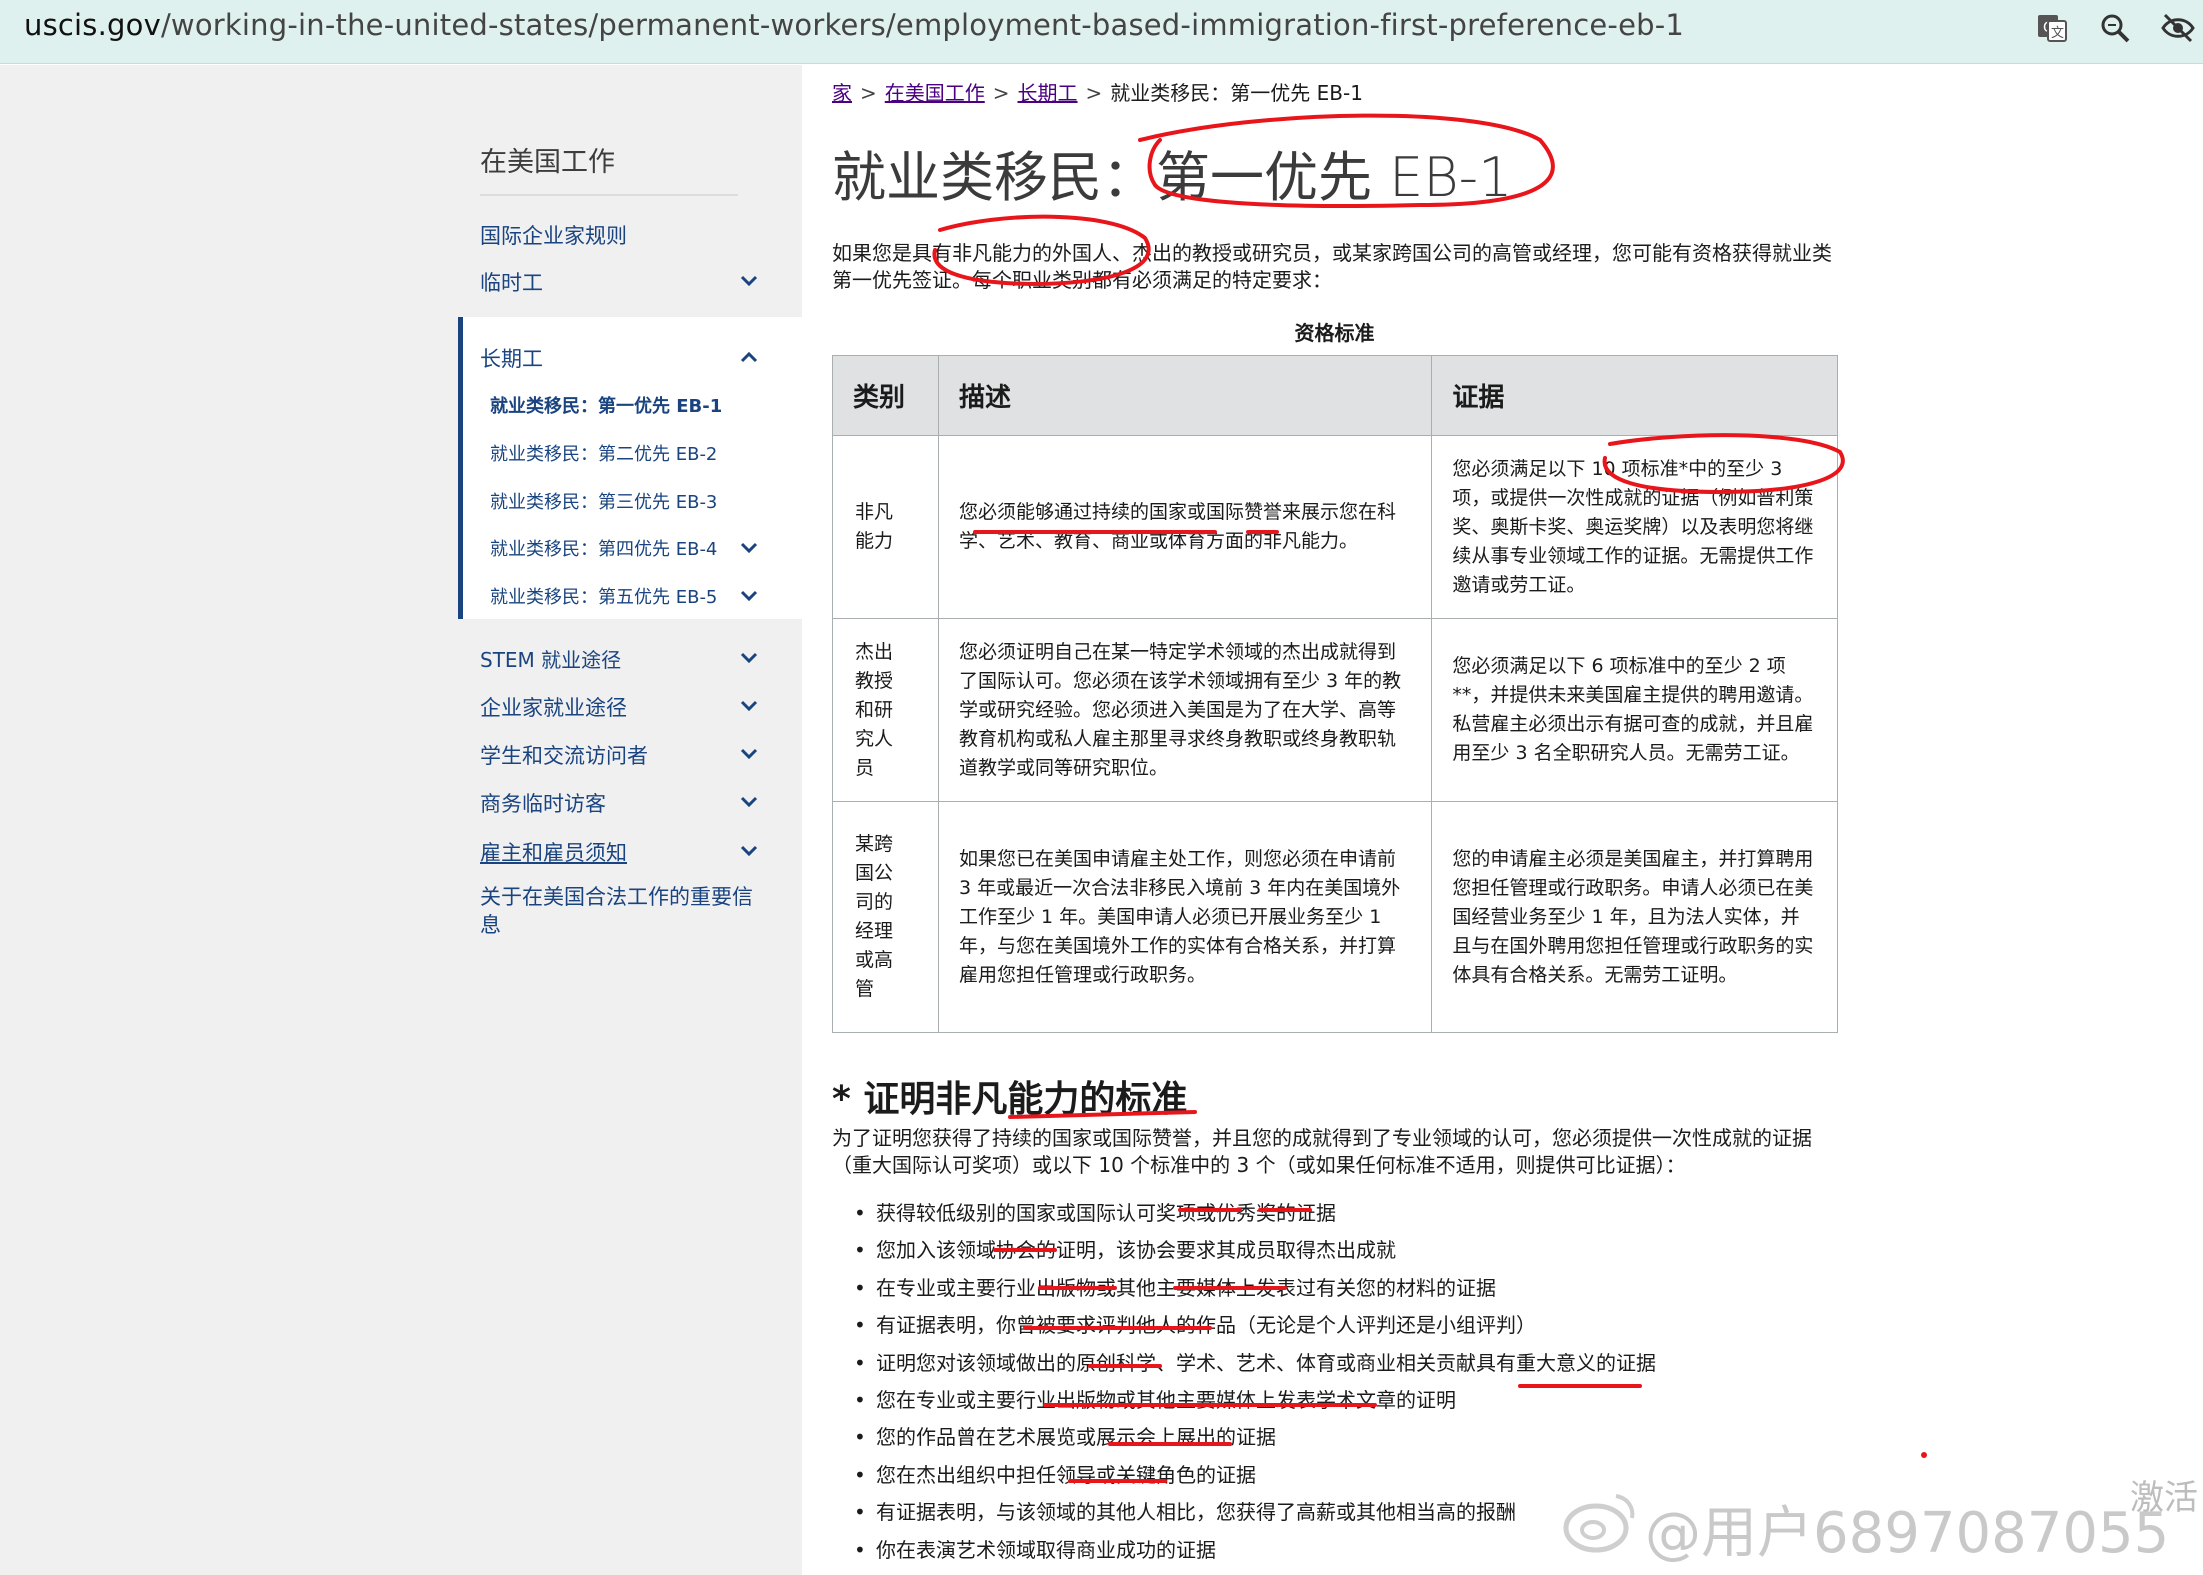 This screenshot has height=1575, width=2203. I want to click on chevron-up-icon, so click(749, 357).